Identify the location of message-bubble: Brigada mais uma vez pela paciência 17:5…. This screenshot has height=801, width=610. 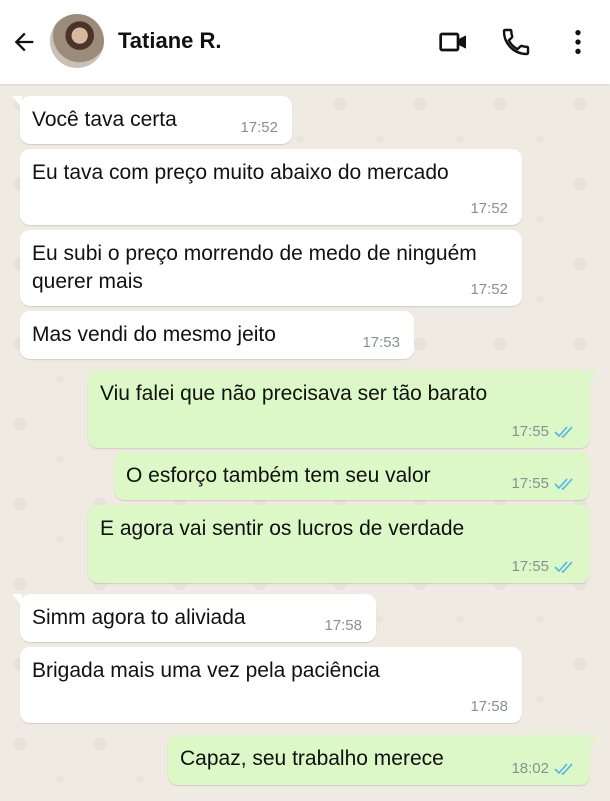
(271, 685).